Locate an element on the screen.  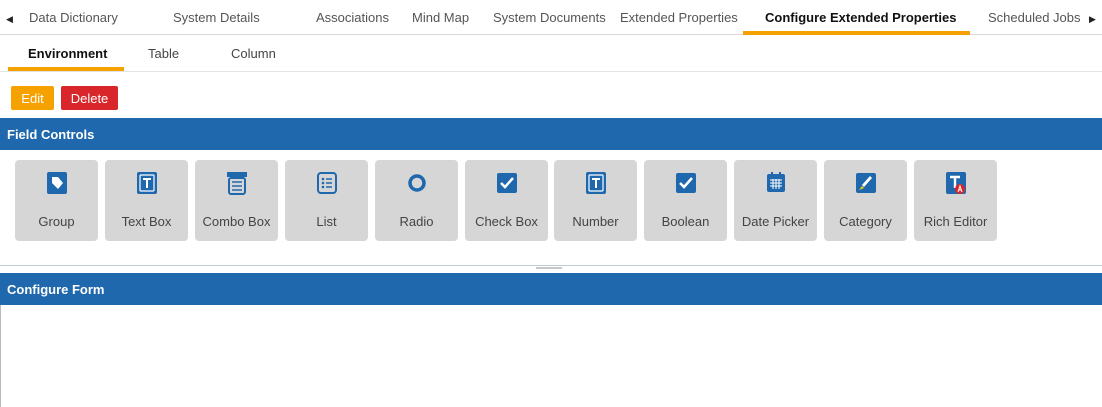
control-text-box: Text Box is located at coordinates (146, 200).